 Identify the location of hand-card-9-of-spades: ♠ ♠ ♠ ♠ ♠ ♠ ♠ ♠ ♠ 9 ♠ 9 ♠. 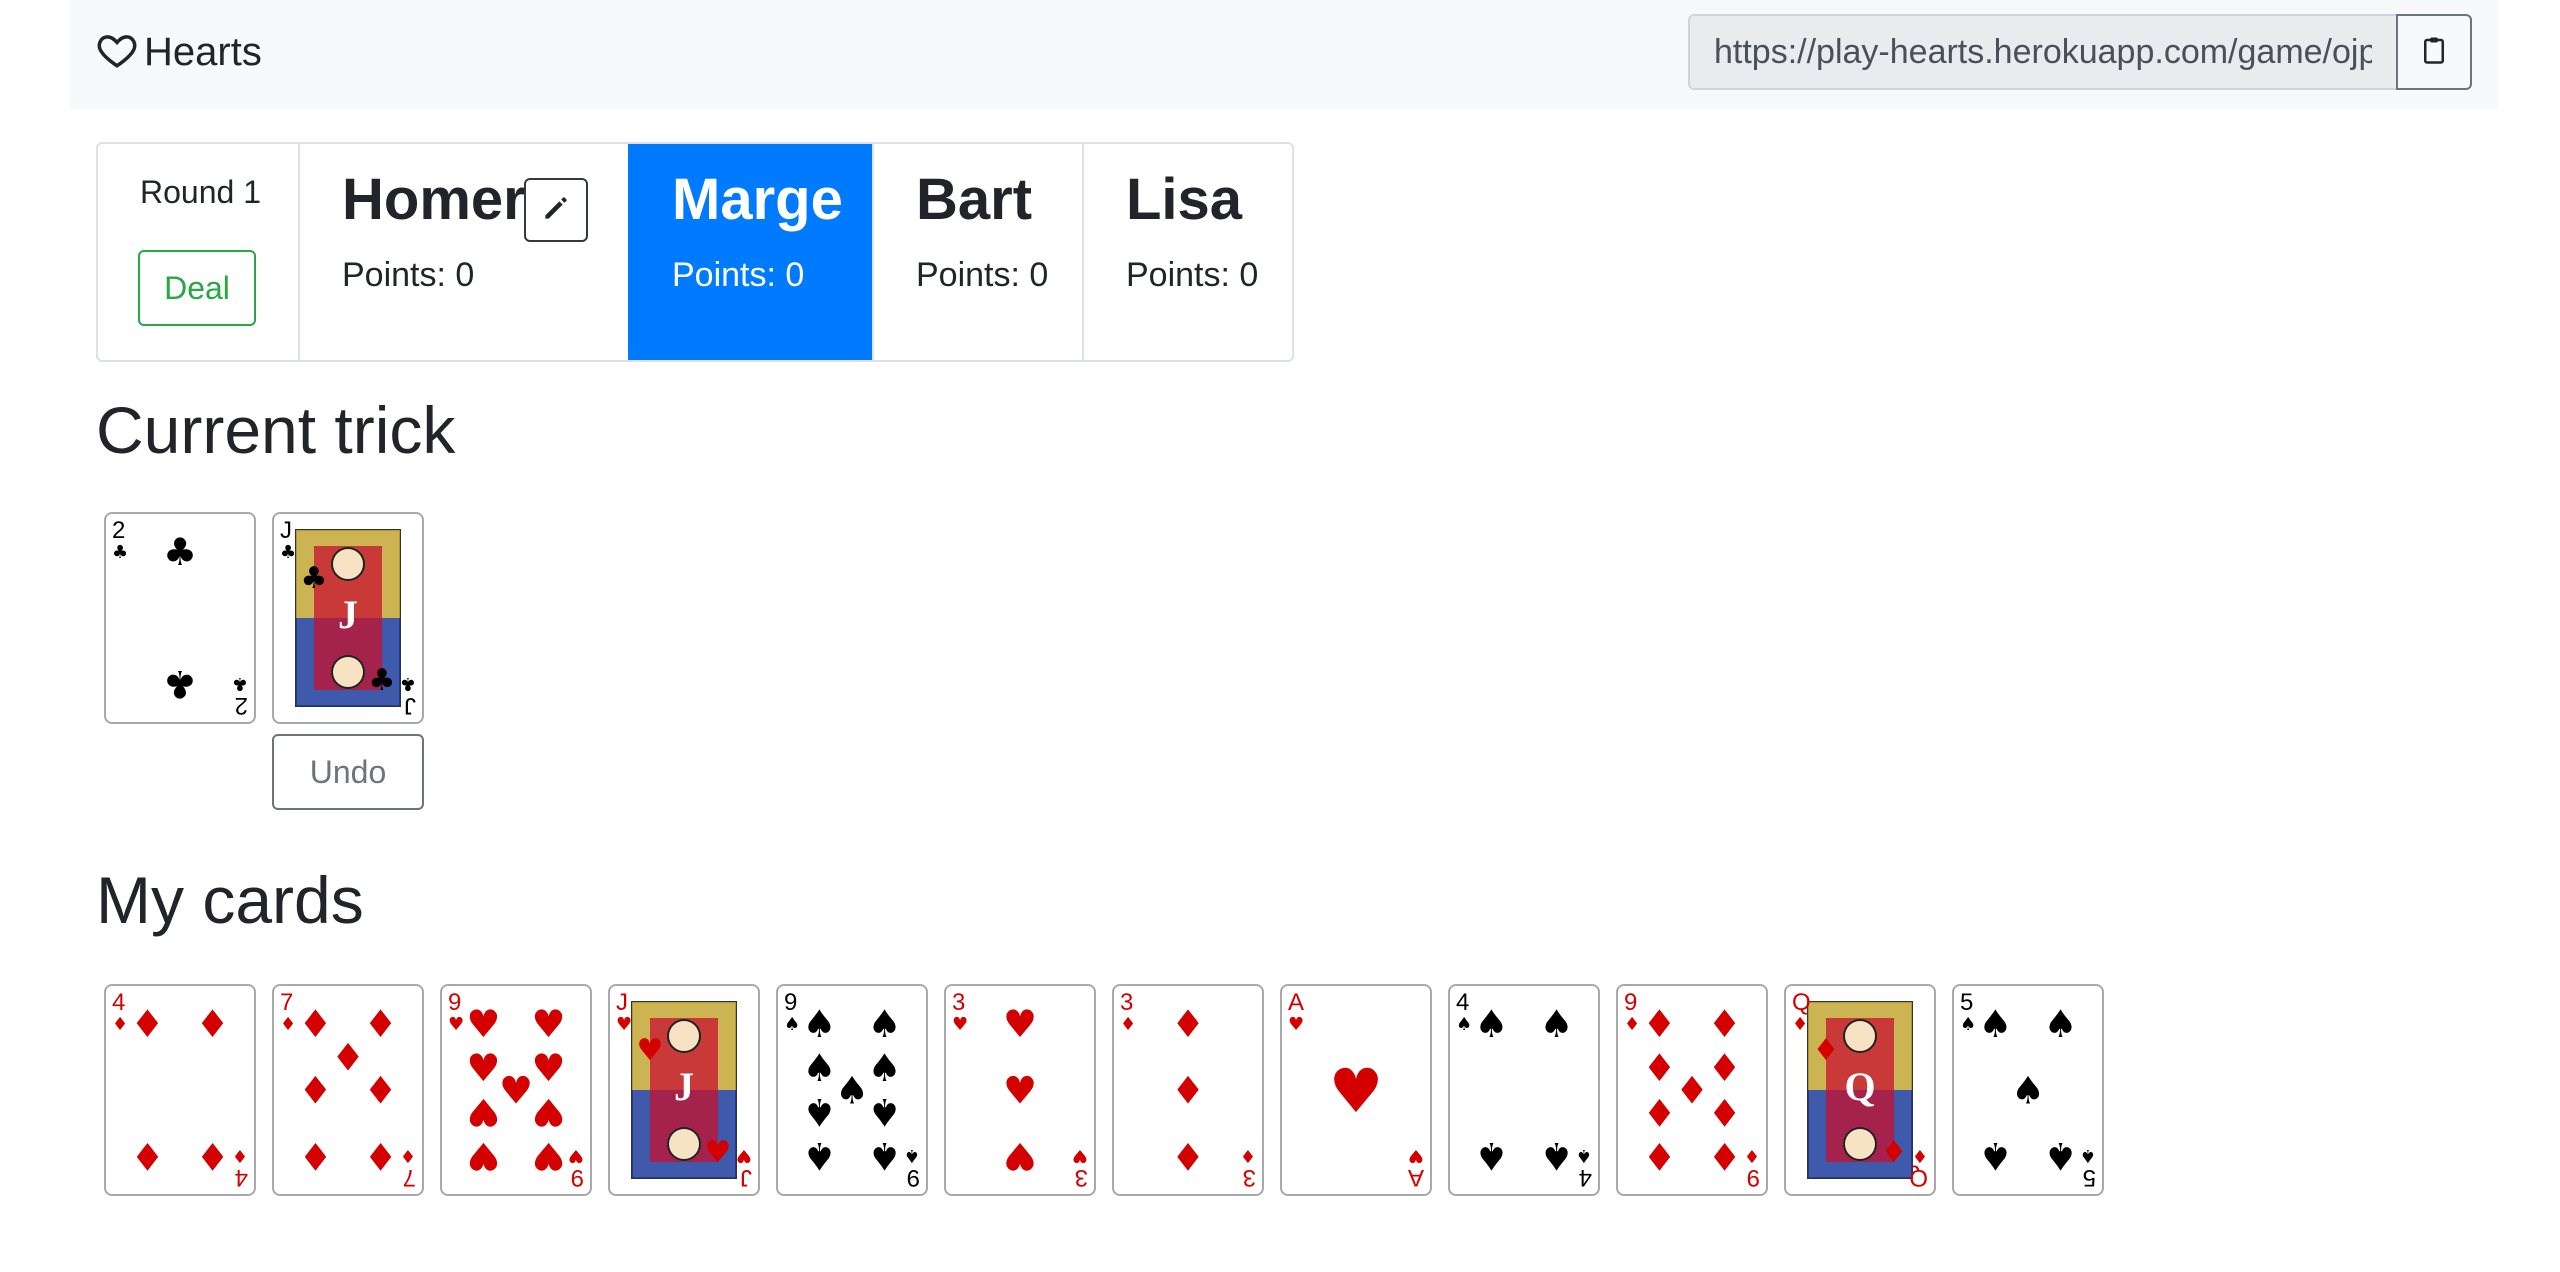
(852, 1090).